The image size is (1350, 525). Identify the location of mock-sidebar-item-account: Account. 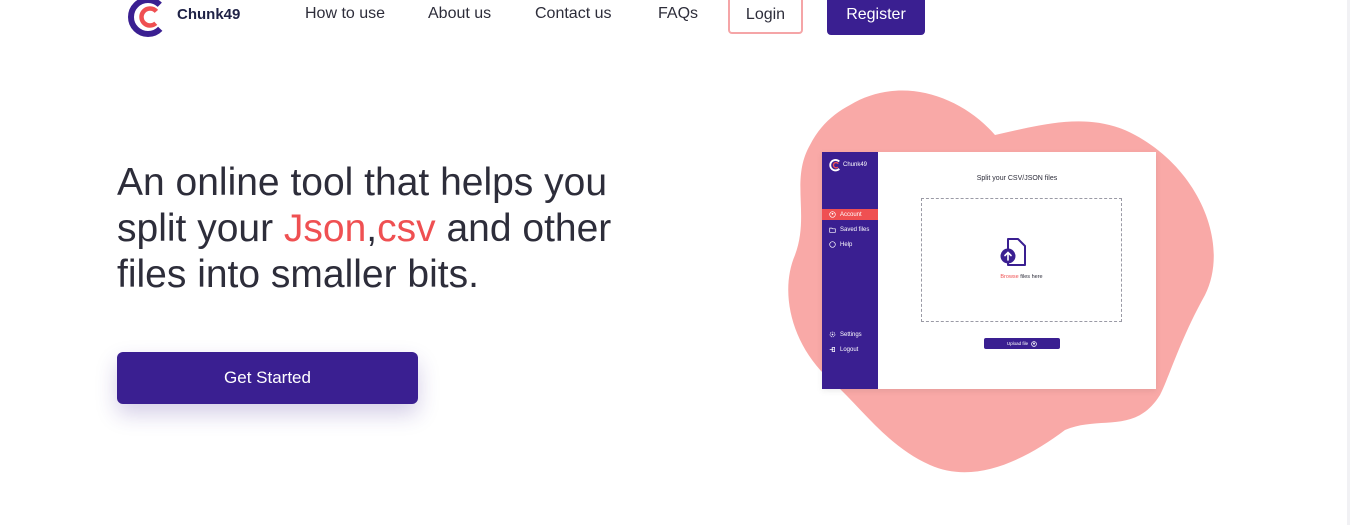
(850, 214).